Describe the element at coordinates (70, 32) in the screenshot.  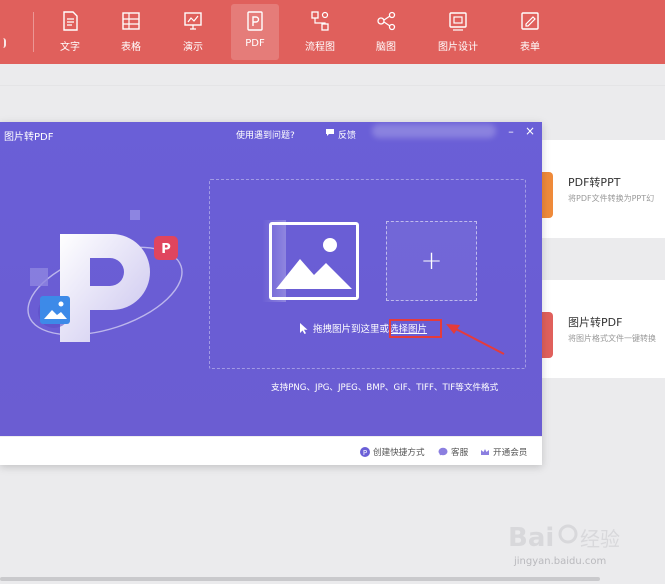
I see `toolbar-item-text: 文字` at that location.